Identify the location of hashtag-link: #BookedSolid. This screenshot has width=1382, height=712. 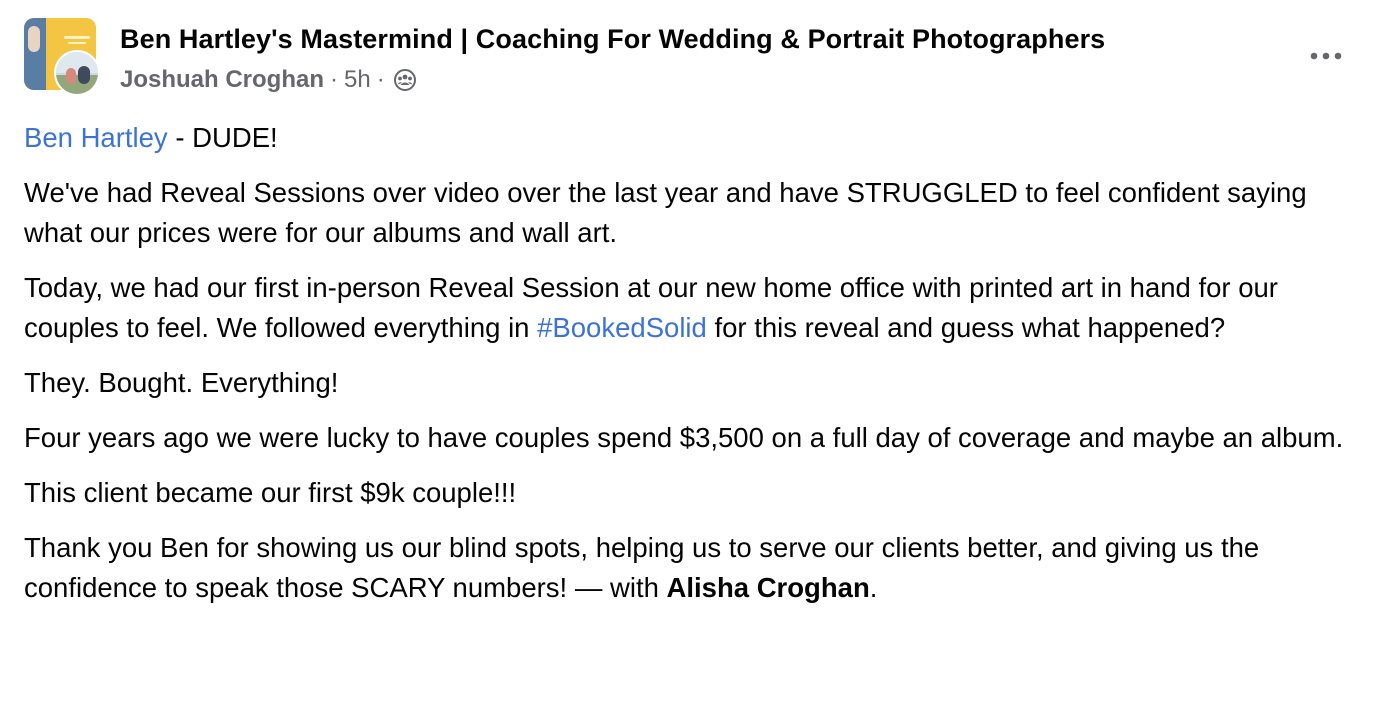
(622, 327).